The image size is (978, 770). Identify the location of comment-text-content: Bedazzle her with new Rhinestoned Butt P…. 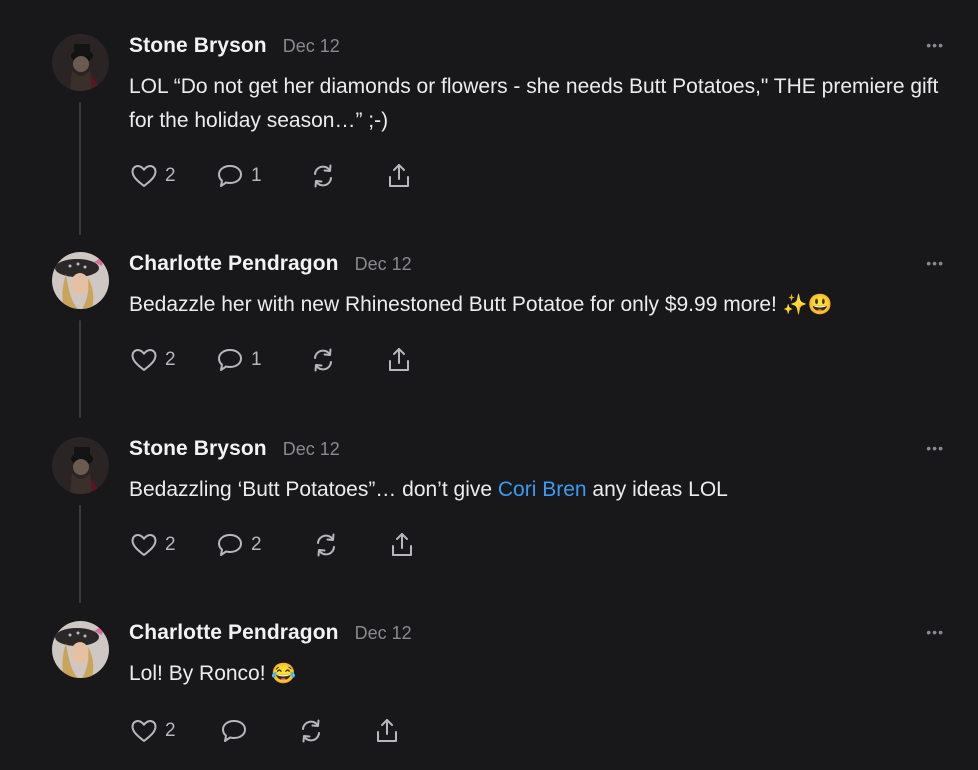
(453, 304).